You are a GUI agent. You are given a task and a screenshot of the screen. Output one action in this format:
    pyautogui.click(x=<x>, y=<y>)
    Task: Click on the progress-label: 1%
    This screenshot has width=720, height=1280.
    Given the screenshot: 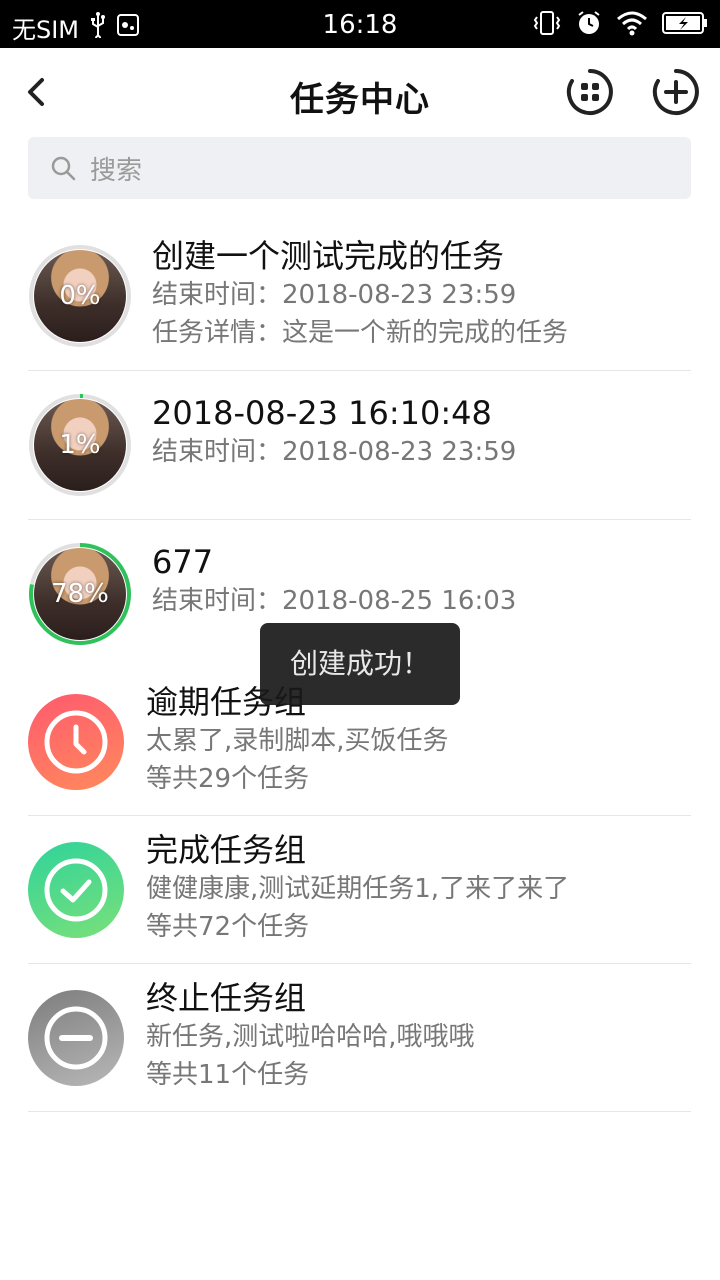 What is the action you would take?
    pyautogui.click(x=80, y=445)
    